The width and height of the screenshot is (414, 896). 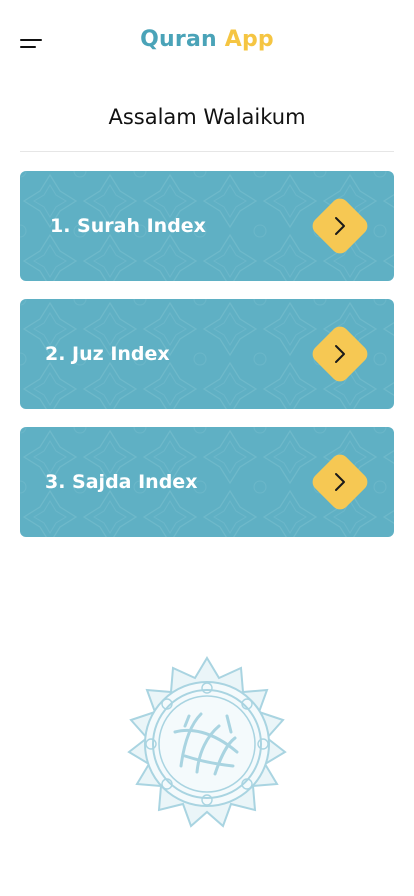 What do you see at coordinates (207, 226) in the screenshot?
I see `surah-index-card: 1. Surah Index` at bounding box center [207, 226].